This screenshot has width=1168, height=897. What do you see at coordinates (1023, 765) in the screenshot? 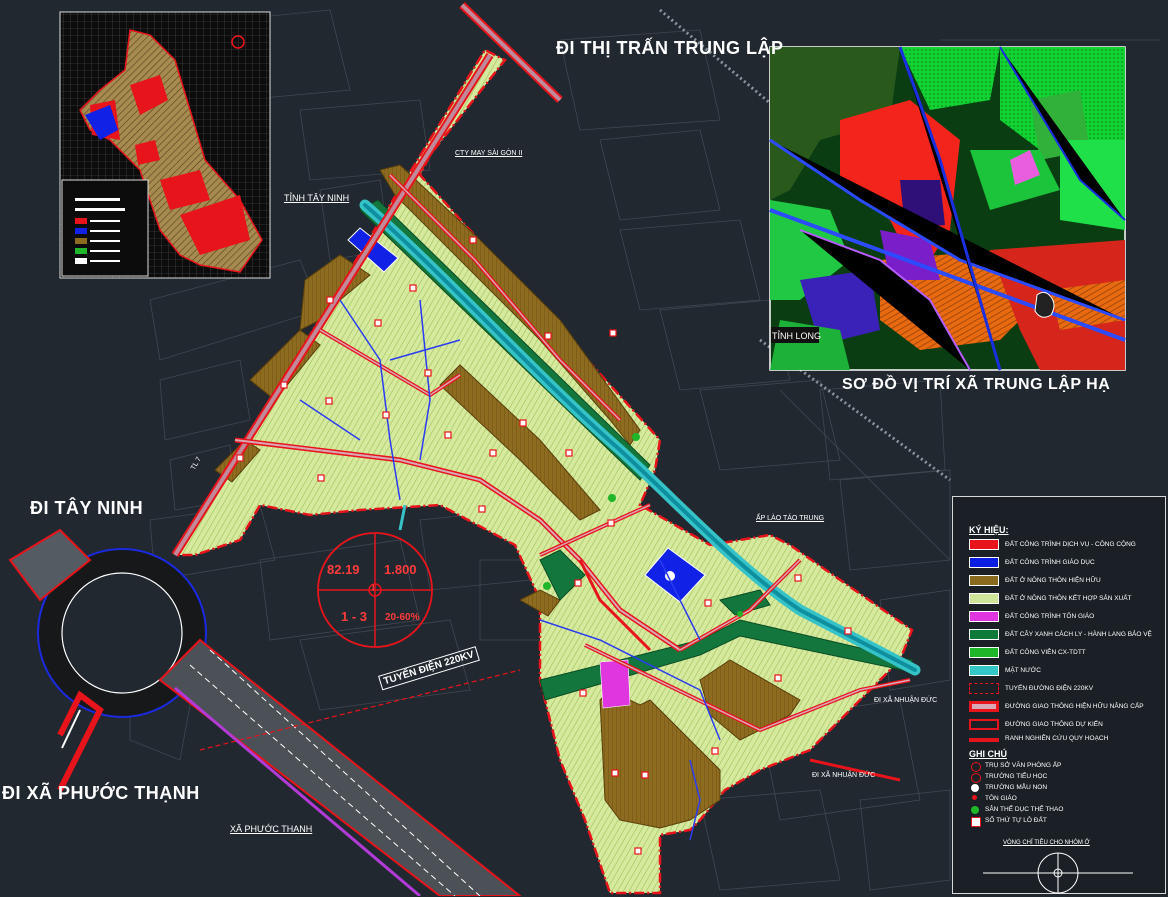
I see `note-label-office: TRỤ SỞ VĂN PHÒNG ẤP` at bounding box center [1023, 765].